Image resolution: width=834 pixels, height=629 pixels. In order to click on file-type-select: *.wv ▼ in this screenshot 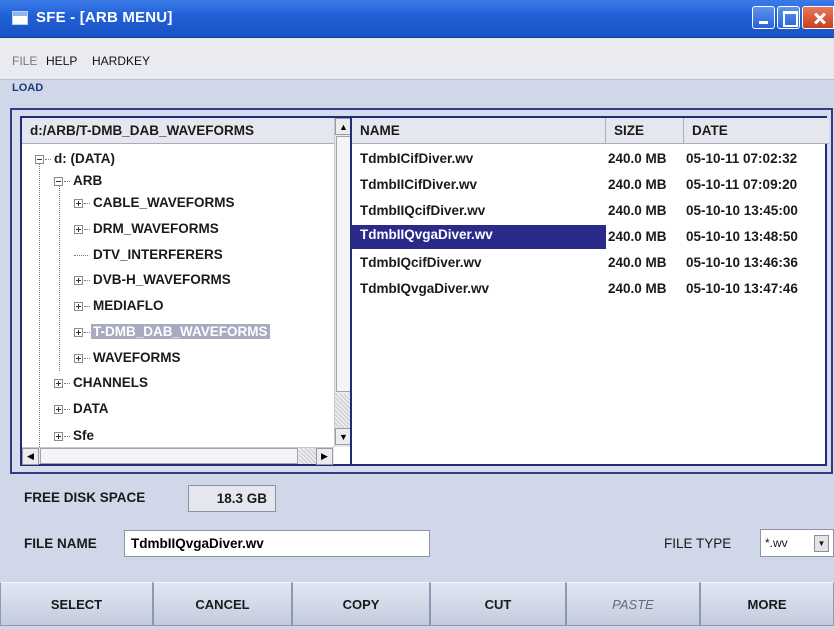, I will do `click(797, 543)`.